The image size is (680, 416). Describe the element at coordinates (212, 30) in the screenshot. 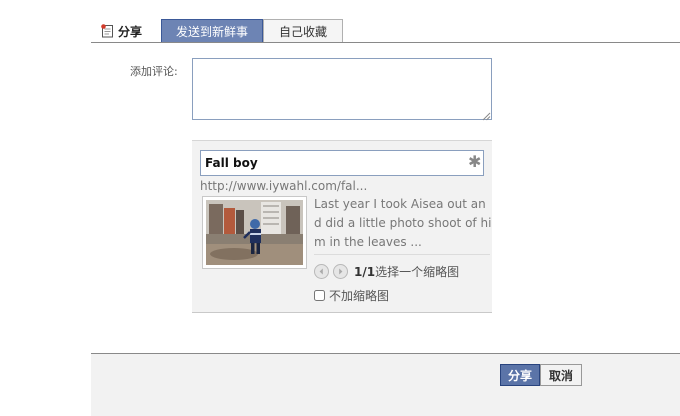

I see `tab-send-to-feed: 发送到新鲜事` at that location.